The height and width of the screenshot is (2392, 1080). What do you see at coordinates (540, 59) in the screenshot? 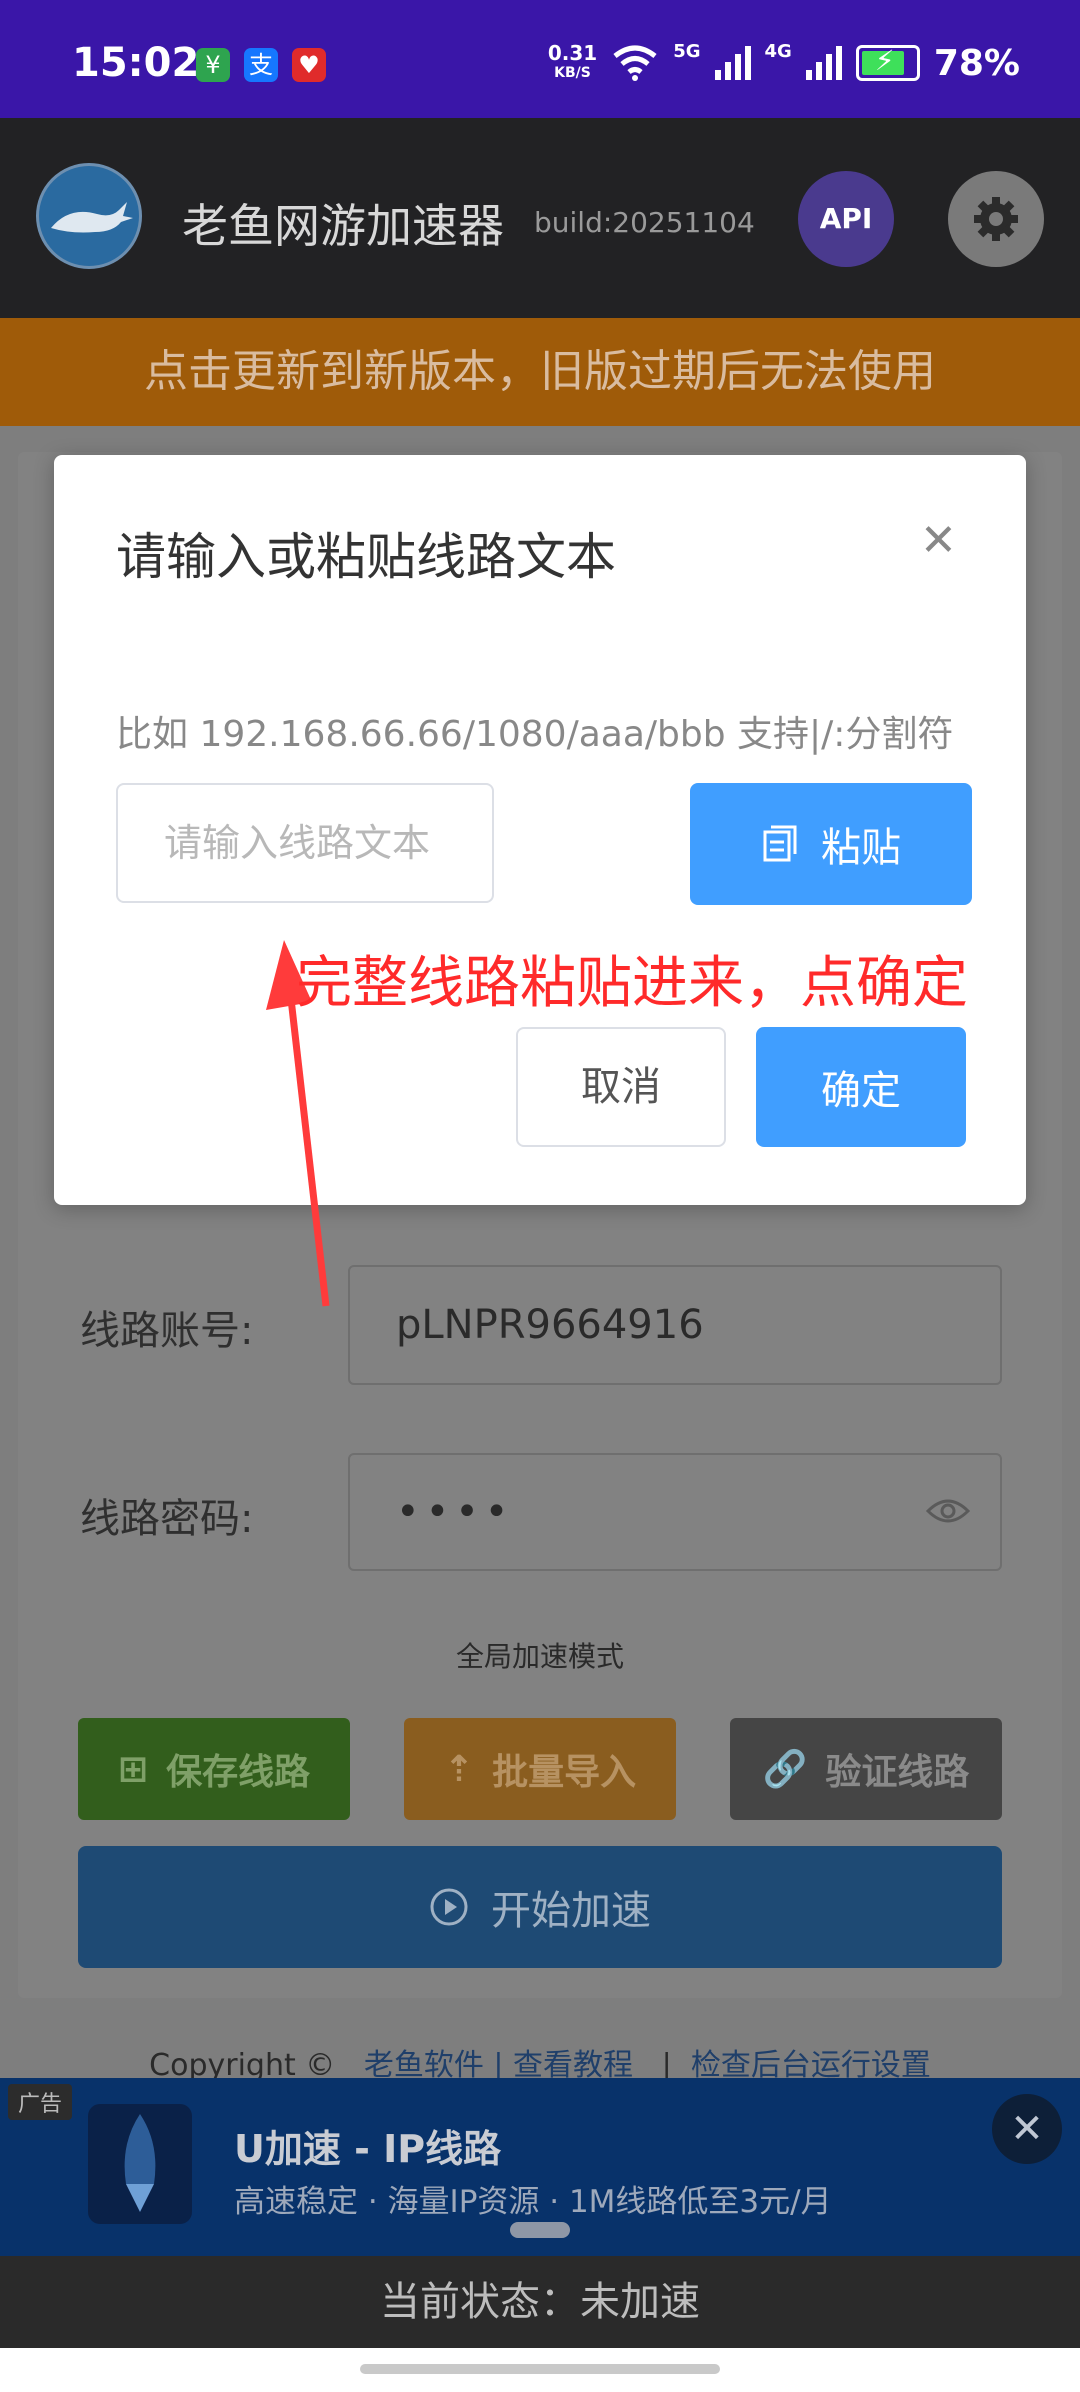
I see `status-bar: 15:02 ¥ 支 ♥ 0.31 KB/S 5G 4G ⚡ 78%` at bounding box center [540, 59].